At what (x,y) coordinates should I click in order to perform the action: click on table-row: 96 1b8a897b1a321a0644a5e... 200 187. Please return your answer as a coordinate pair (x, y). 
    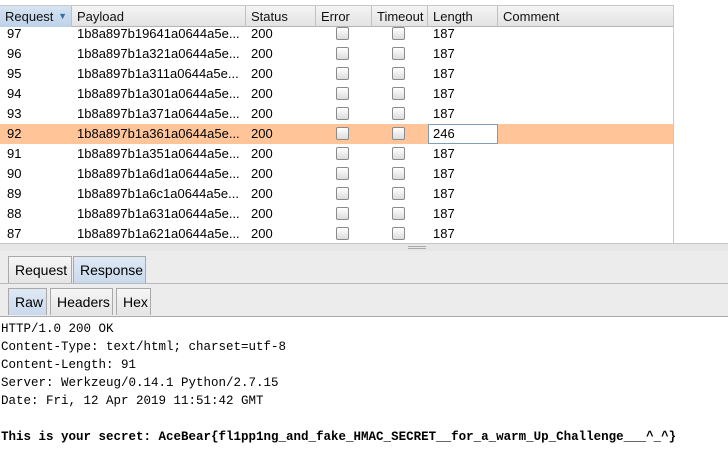
    Looking at the image, I should click on (337, 54).